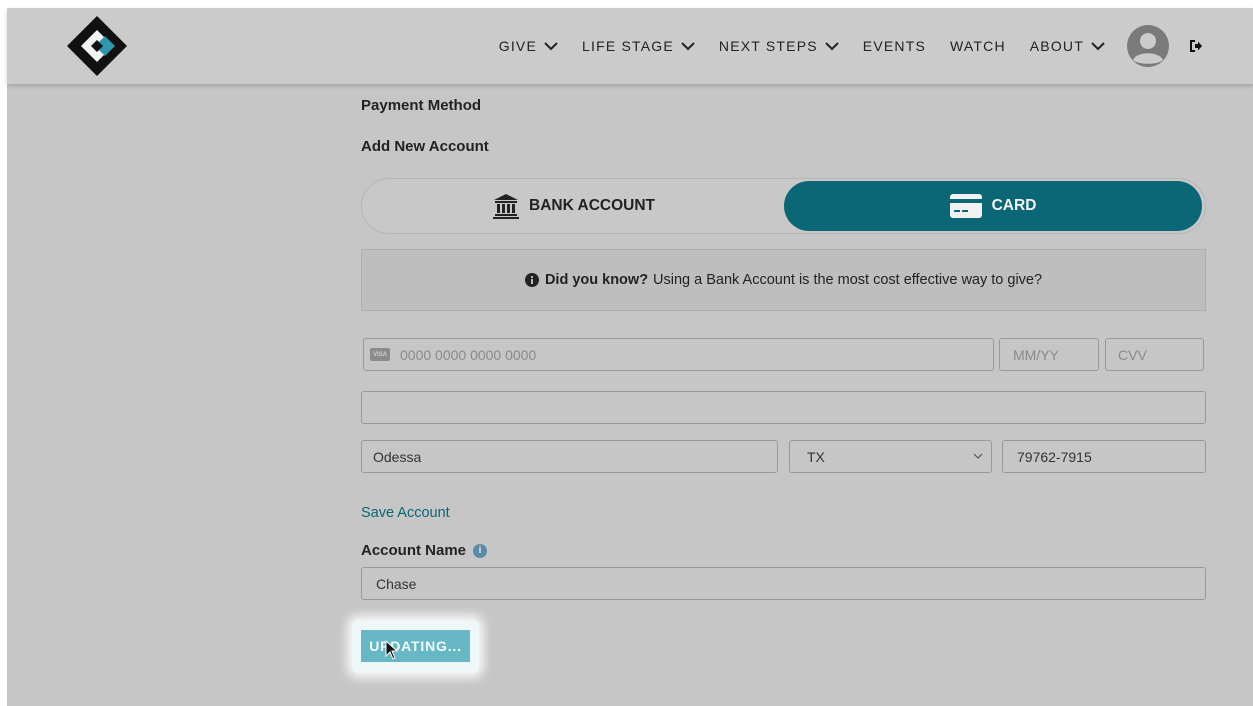 The image size is (1253, 706). What do you see at coordinates (965, 206) in the screenshot?
I see `credit-card-icon` at bounding box center [965, 206].